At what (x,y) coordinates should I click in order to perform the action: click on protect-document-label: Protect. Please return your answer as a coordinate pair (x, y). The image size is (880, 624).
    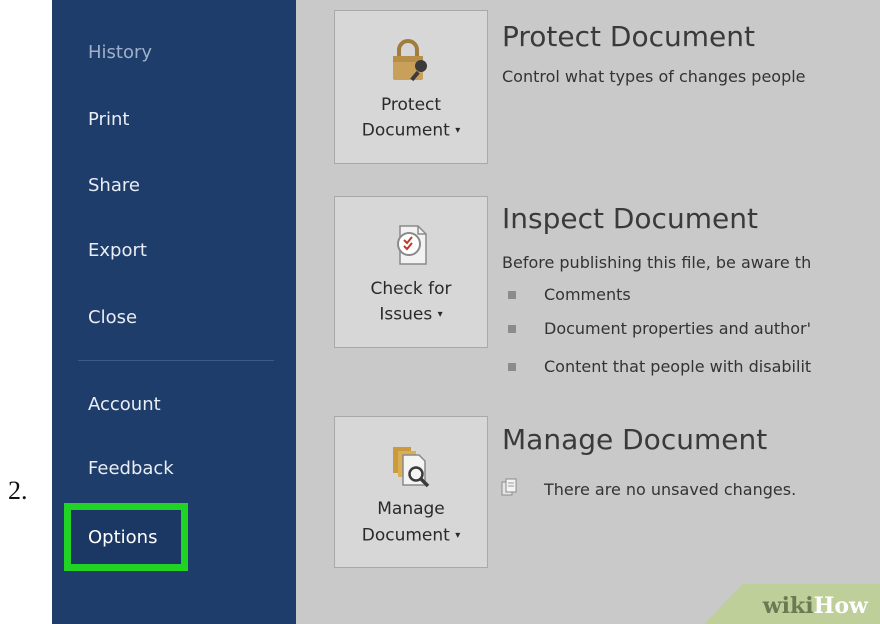
    Looking at the image, I should click on (411, 105).